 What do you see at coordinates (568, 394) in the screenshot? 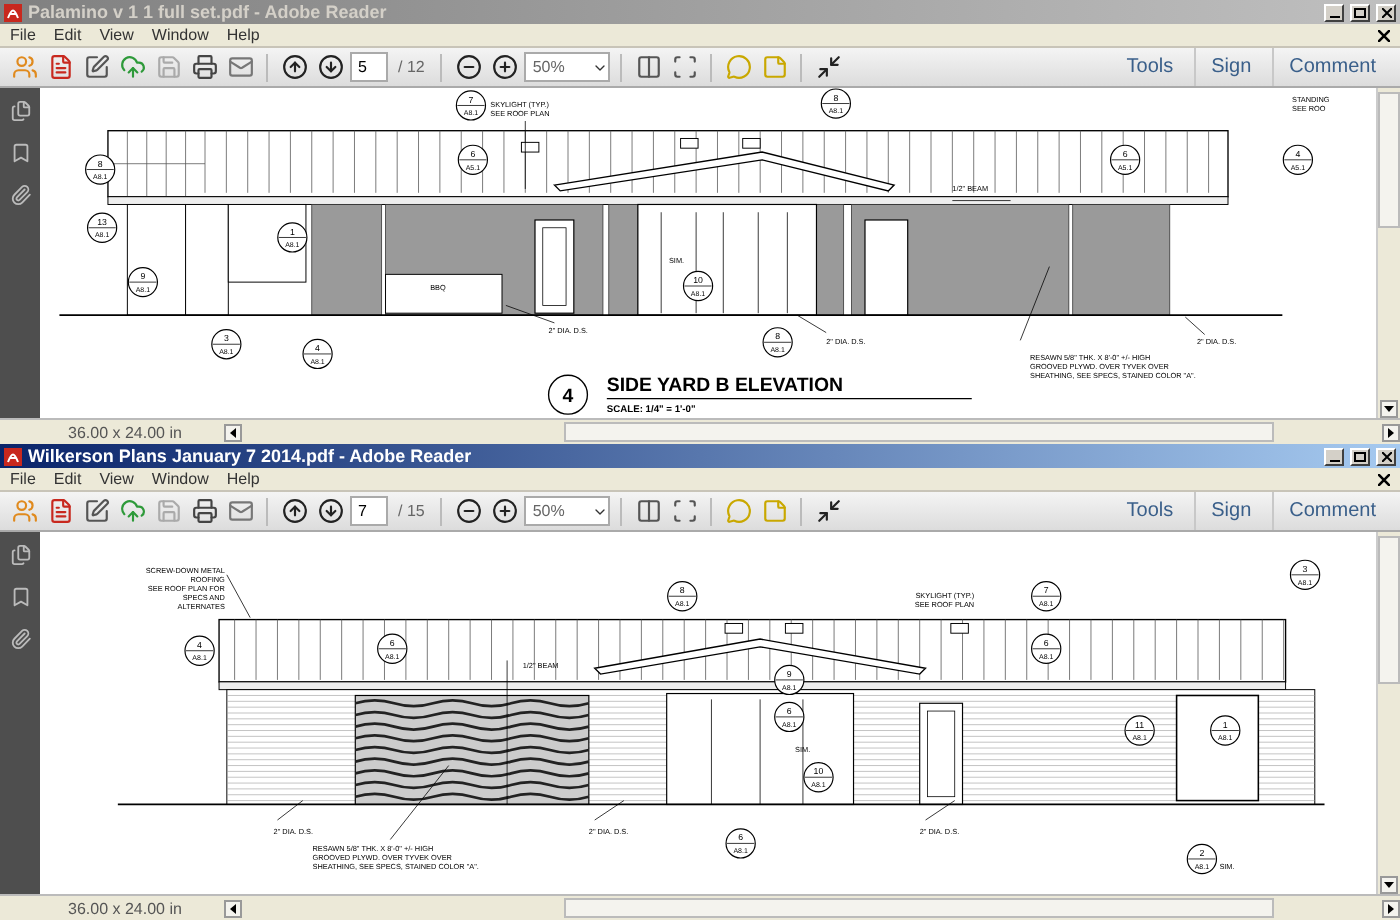
I see `title-bubble: 4` at bounding box center [568, 394].